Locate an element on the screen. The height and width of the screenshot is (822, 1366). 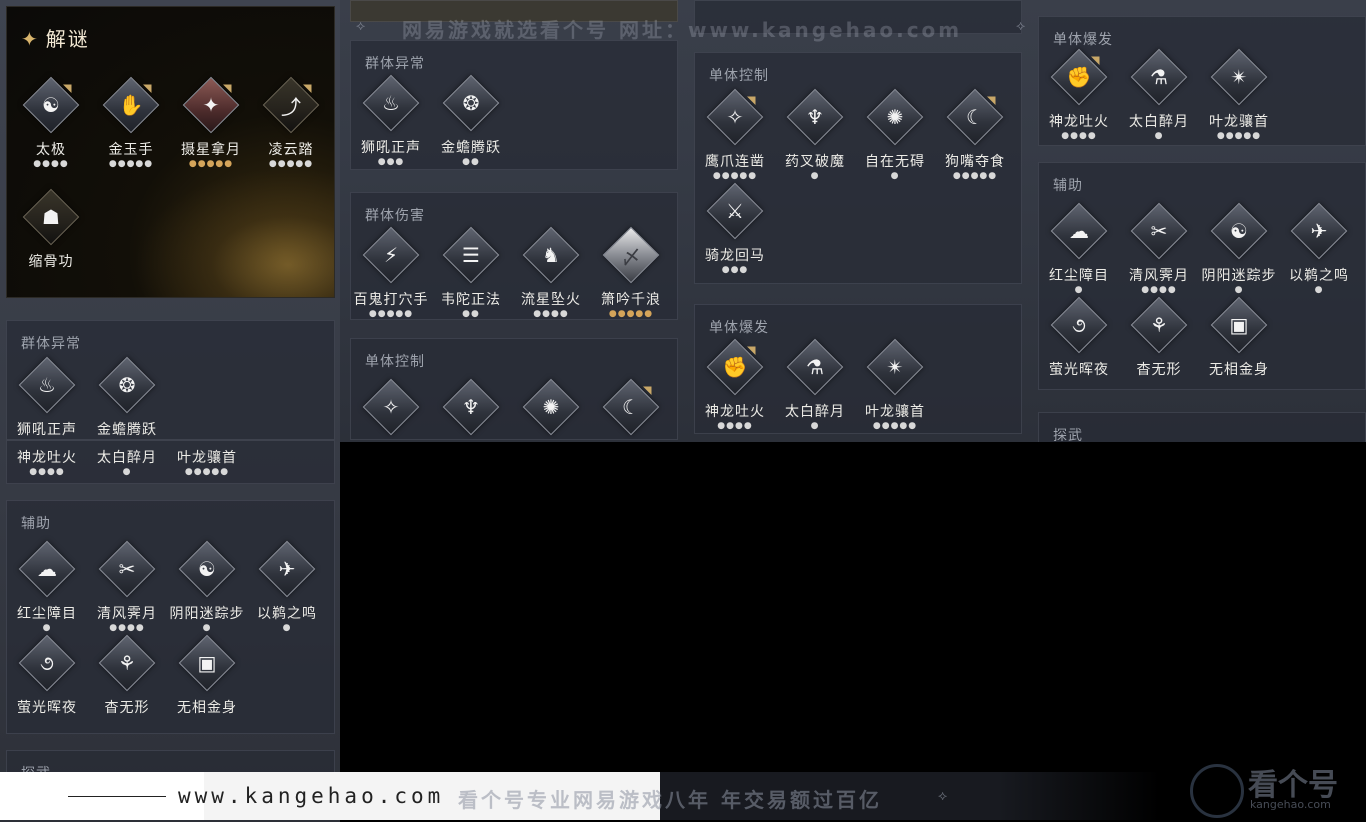
skill-name: 流星坠火 is located at coordinates (551, 300).